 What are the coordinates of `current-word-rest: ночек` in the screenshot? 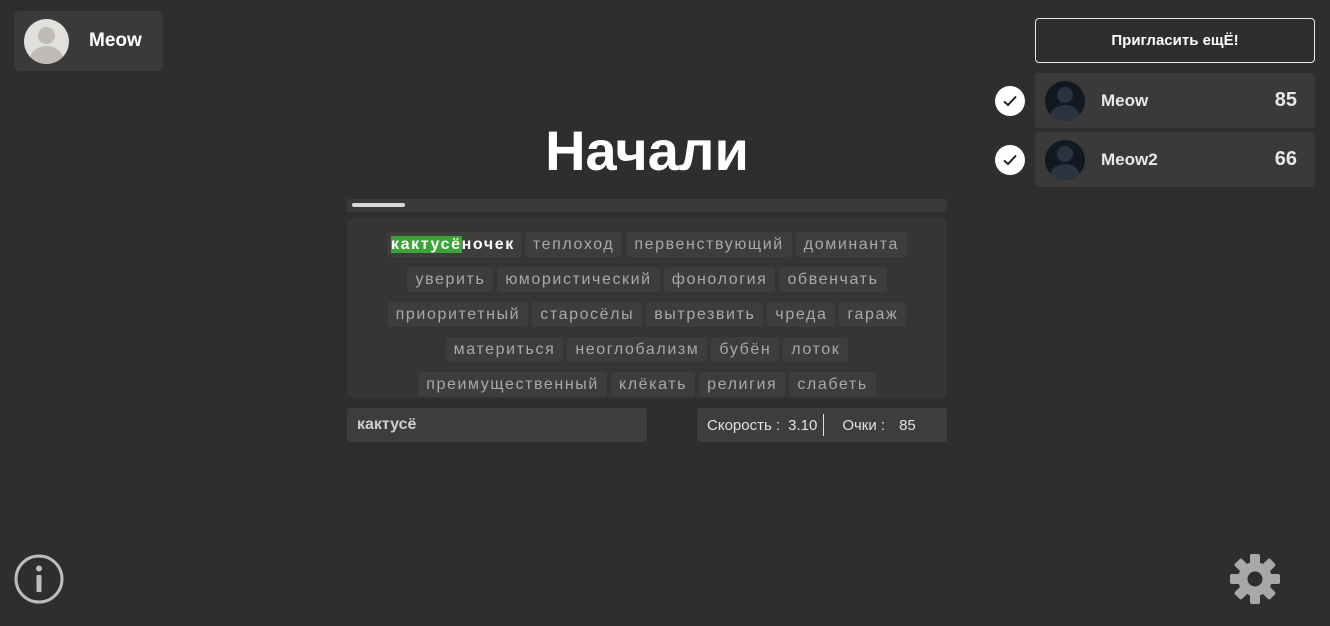 It's located at (488, 244).